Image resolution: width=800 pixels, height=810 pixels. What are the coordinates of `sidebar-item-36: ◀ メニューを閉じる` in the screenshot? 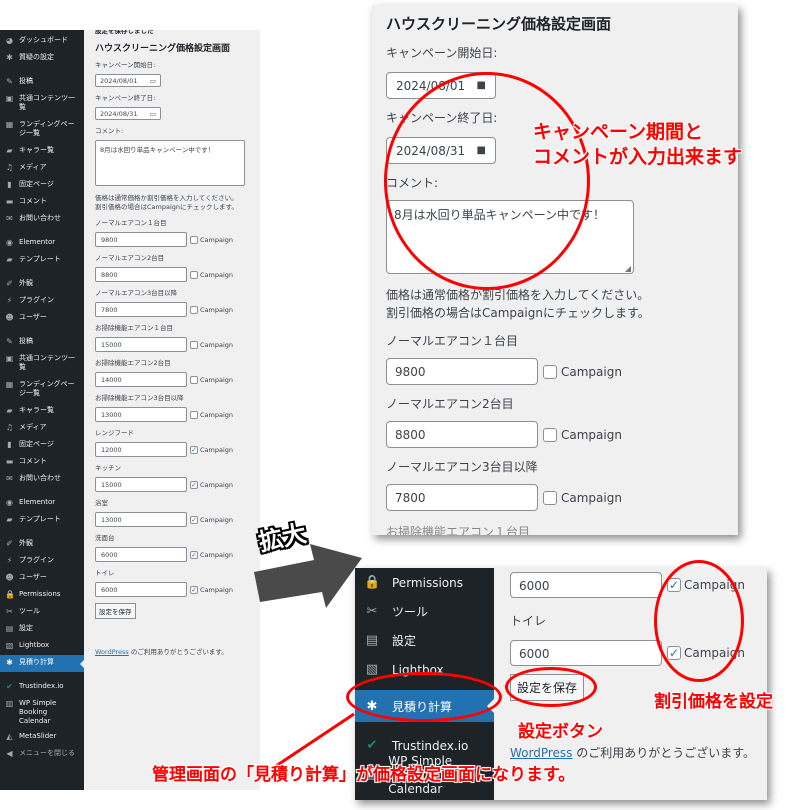 It's located at (42, 754).